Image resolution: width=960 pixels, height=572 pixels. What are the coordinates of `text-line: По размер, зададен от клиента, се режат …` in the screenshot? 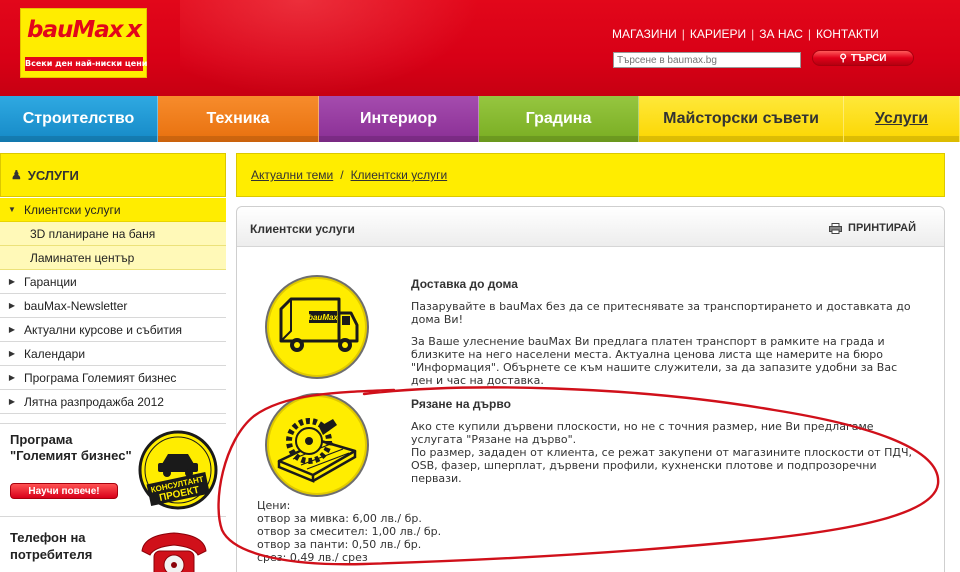 It's located at (662, 452).